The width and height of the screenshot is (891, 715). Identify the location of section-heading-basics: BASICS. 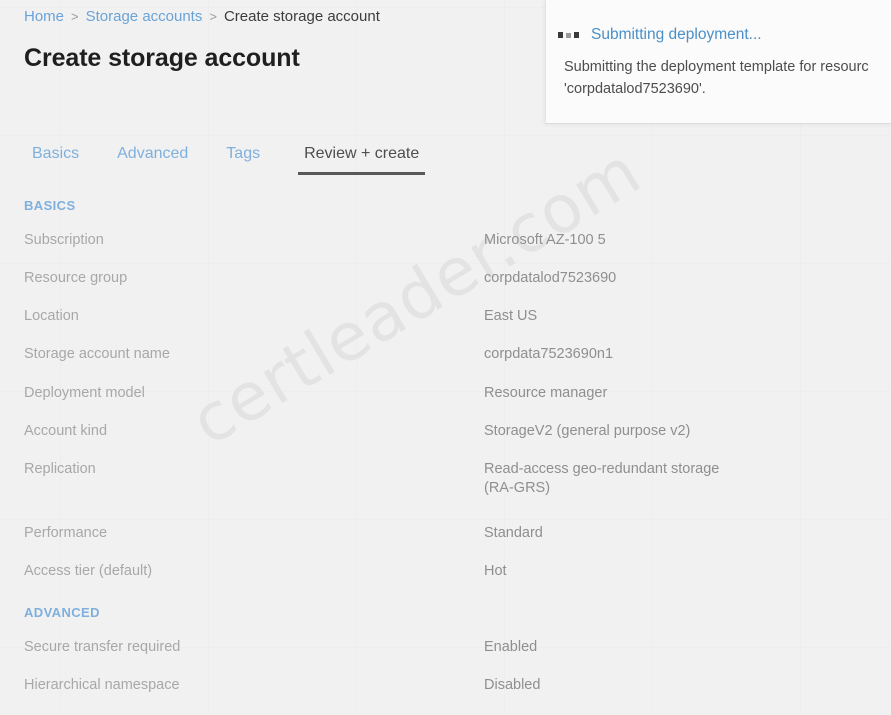
(50, 205).